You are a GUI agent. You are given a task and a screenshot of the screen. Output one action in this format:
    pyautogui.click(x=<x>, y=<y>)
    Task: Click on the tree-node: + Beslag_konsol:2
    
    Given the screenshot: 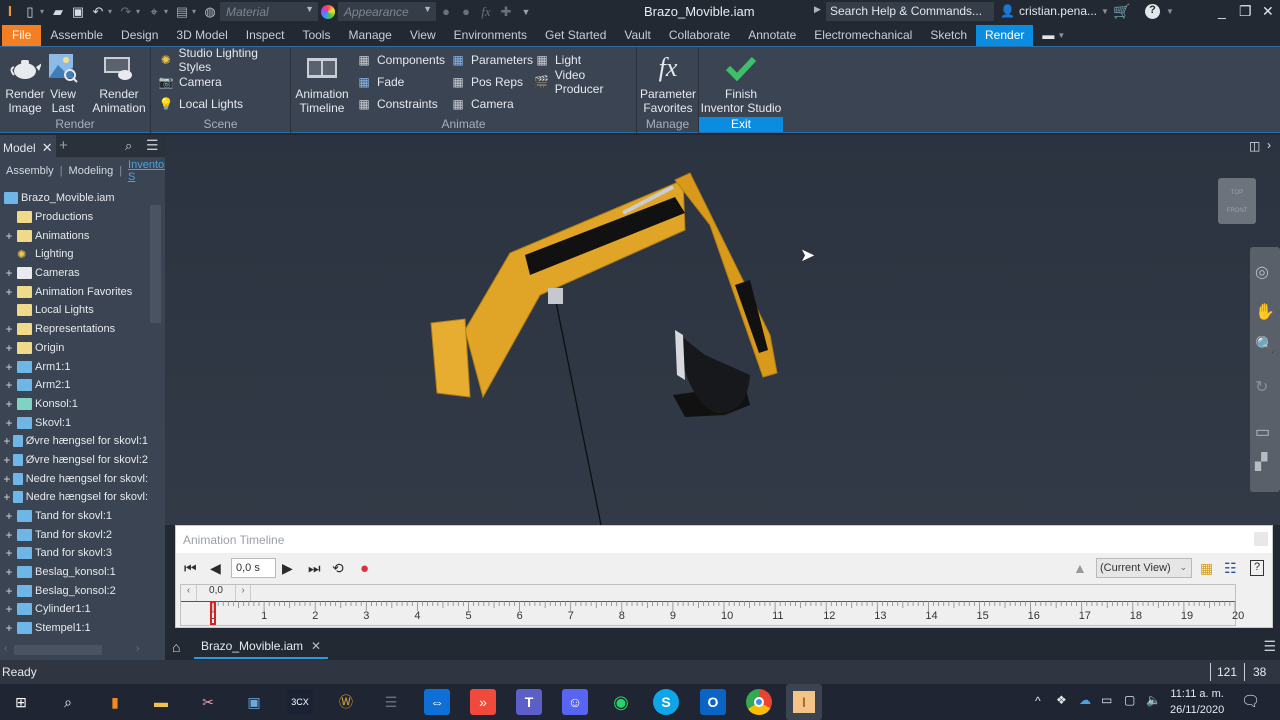 What is the action you would take?
    pyautogui.click(x=74, y=590)
    